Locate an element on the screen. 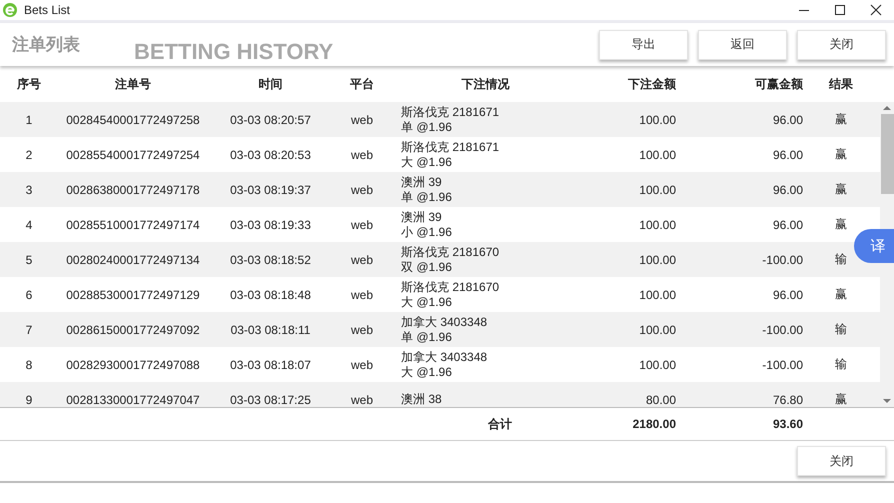  table-cell-text: 00285510001772497174 is located at coordinates (133, 225).